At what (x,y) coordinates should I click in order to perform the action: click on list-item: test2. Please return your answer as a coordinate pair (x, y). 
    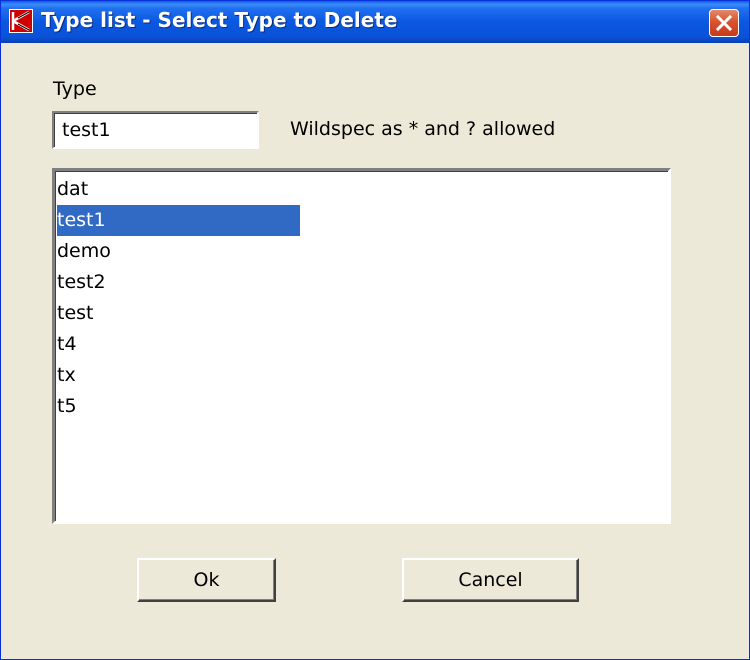
    Looking at the image, I should click on (178, 282).